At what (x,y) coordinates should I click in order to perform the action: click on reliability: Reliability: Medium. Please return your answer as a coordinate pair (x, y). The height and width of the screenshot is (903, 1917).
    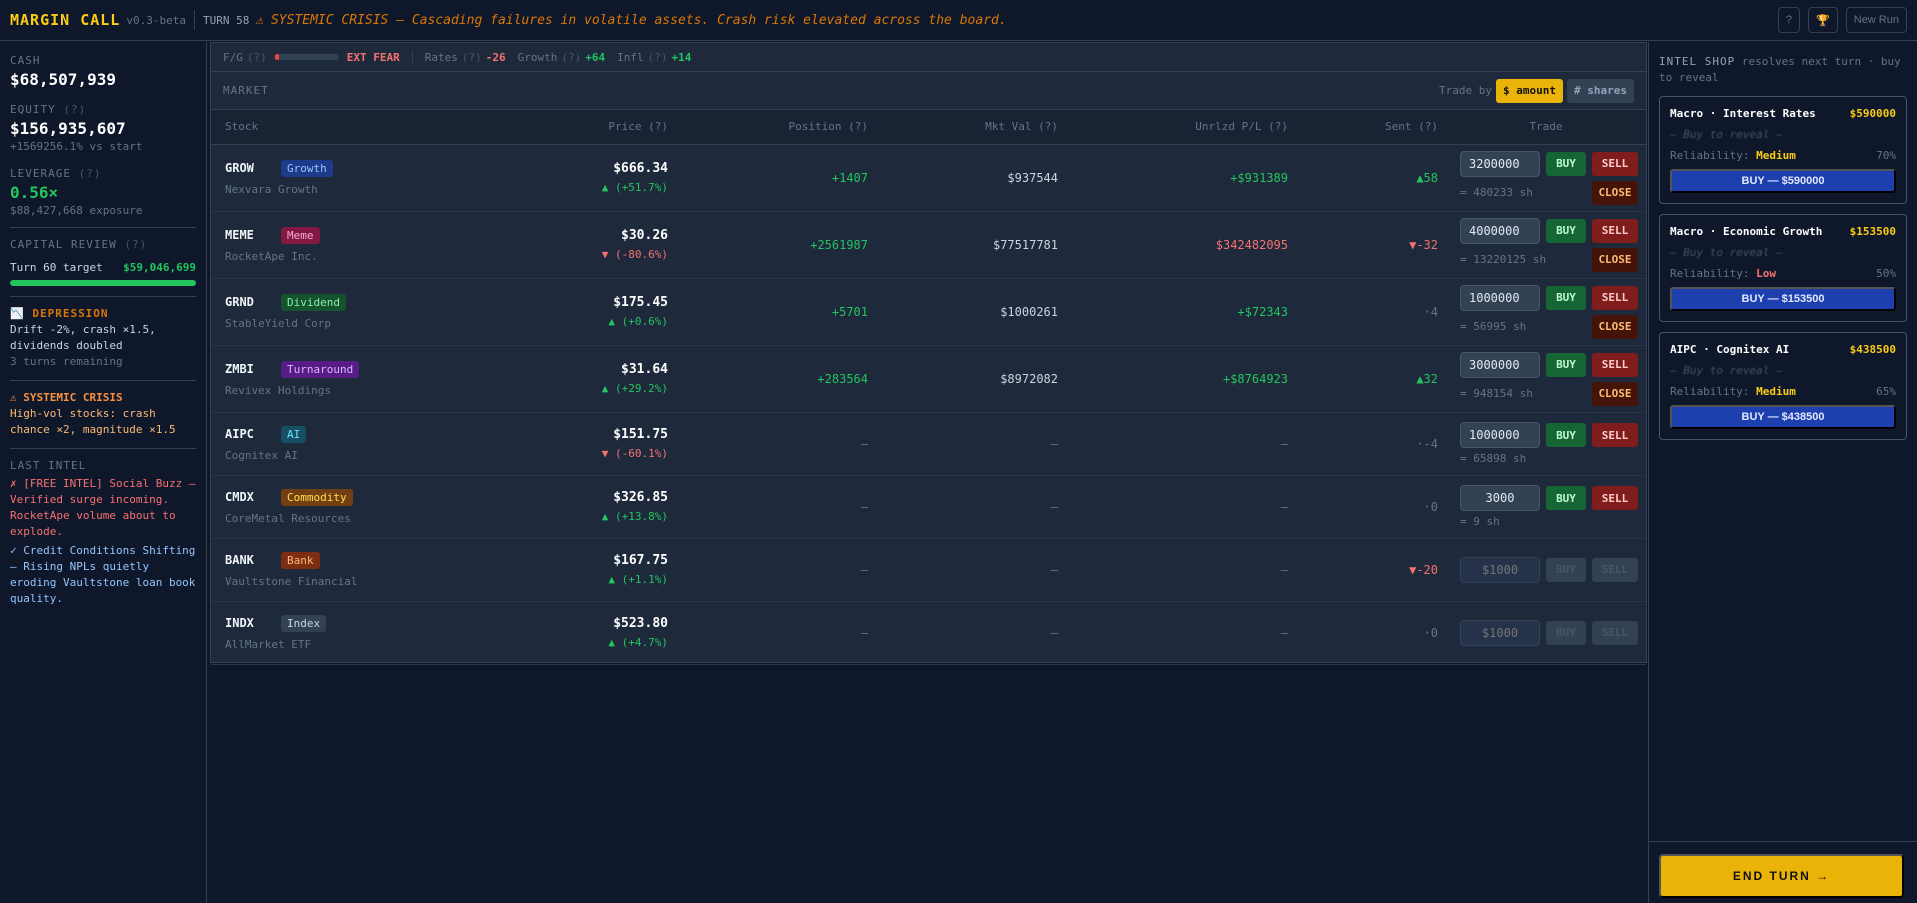
    Looking at the image, I should click on (1733, 155).